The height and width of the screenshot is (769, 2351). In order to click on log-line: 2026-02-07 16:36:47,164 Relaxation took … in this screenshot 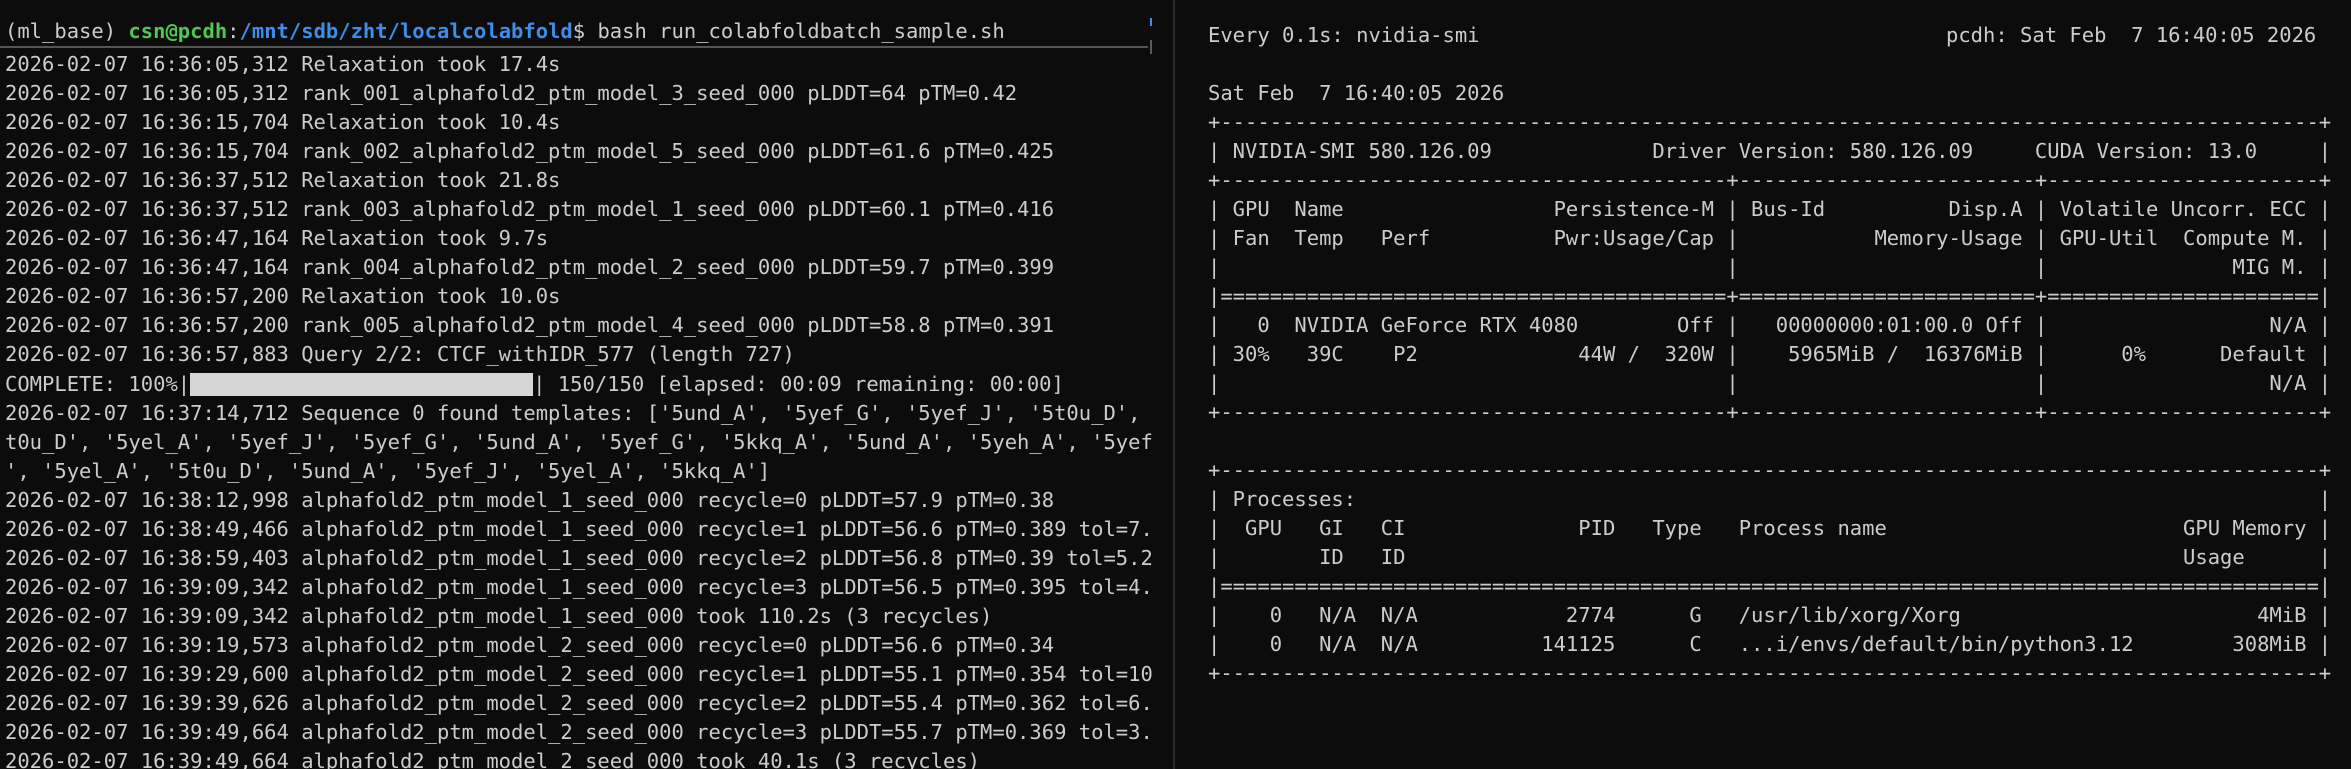, I will do `click(277, 238)`.